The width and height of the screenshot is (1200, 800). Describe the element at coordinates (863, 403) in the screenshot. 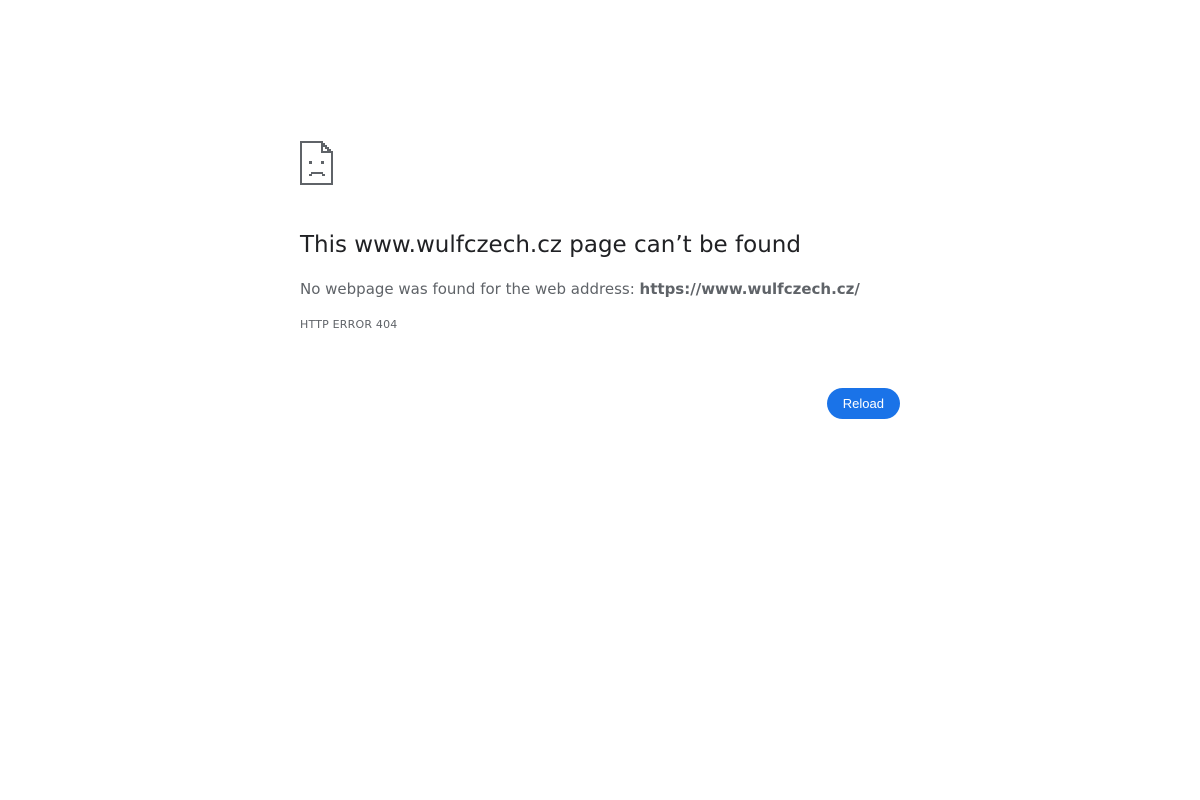

I see `reload-button: Reload` at that location.